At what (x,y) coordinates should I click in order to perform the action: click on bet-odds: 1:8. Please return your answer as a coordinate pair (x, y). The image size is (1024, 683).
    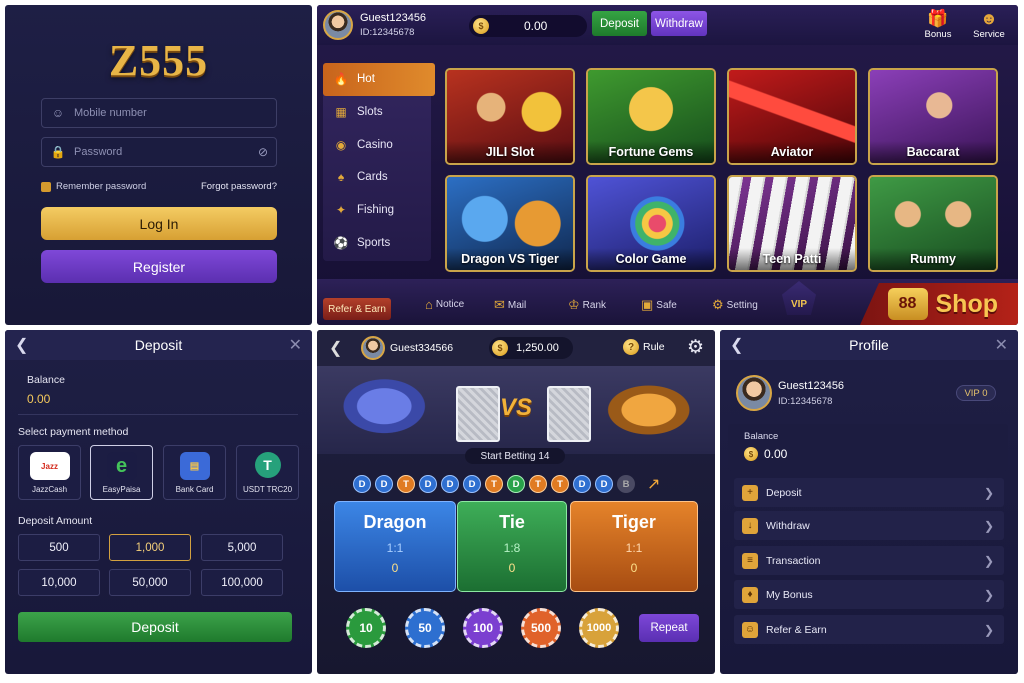
    Looking at the image, I should click on (512, 548).